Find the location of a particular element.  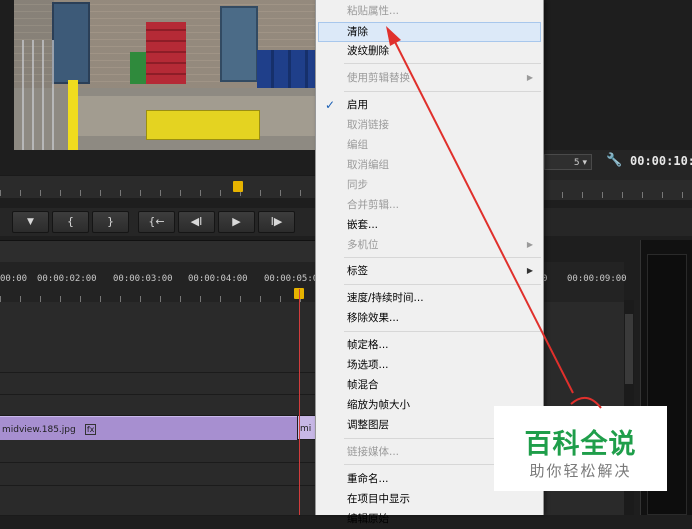

menu-item-group: 编组 is located at coordinates (429, 145).